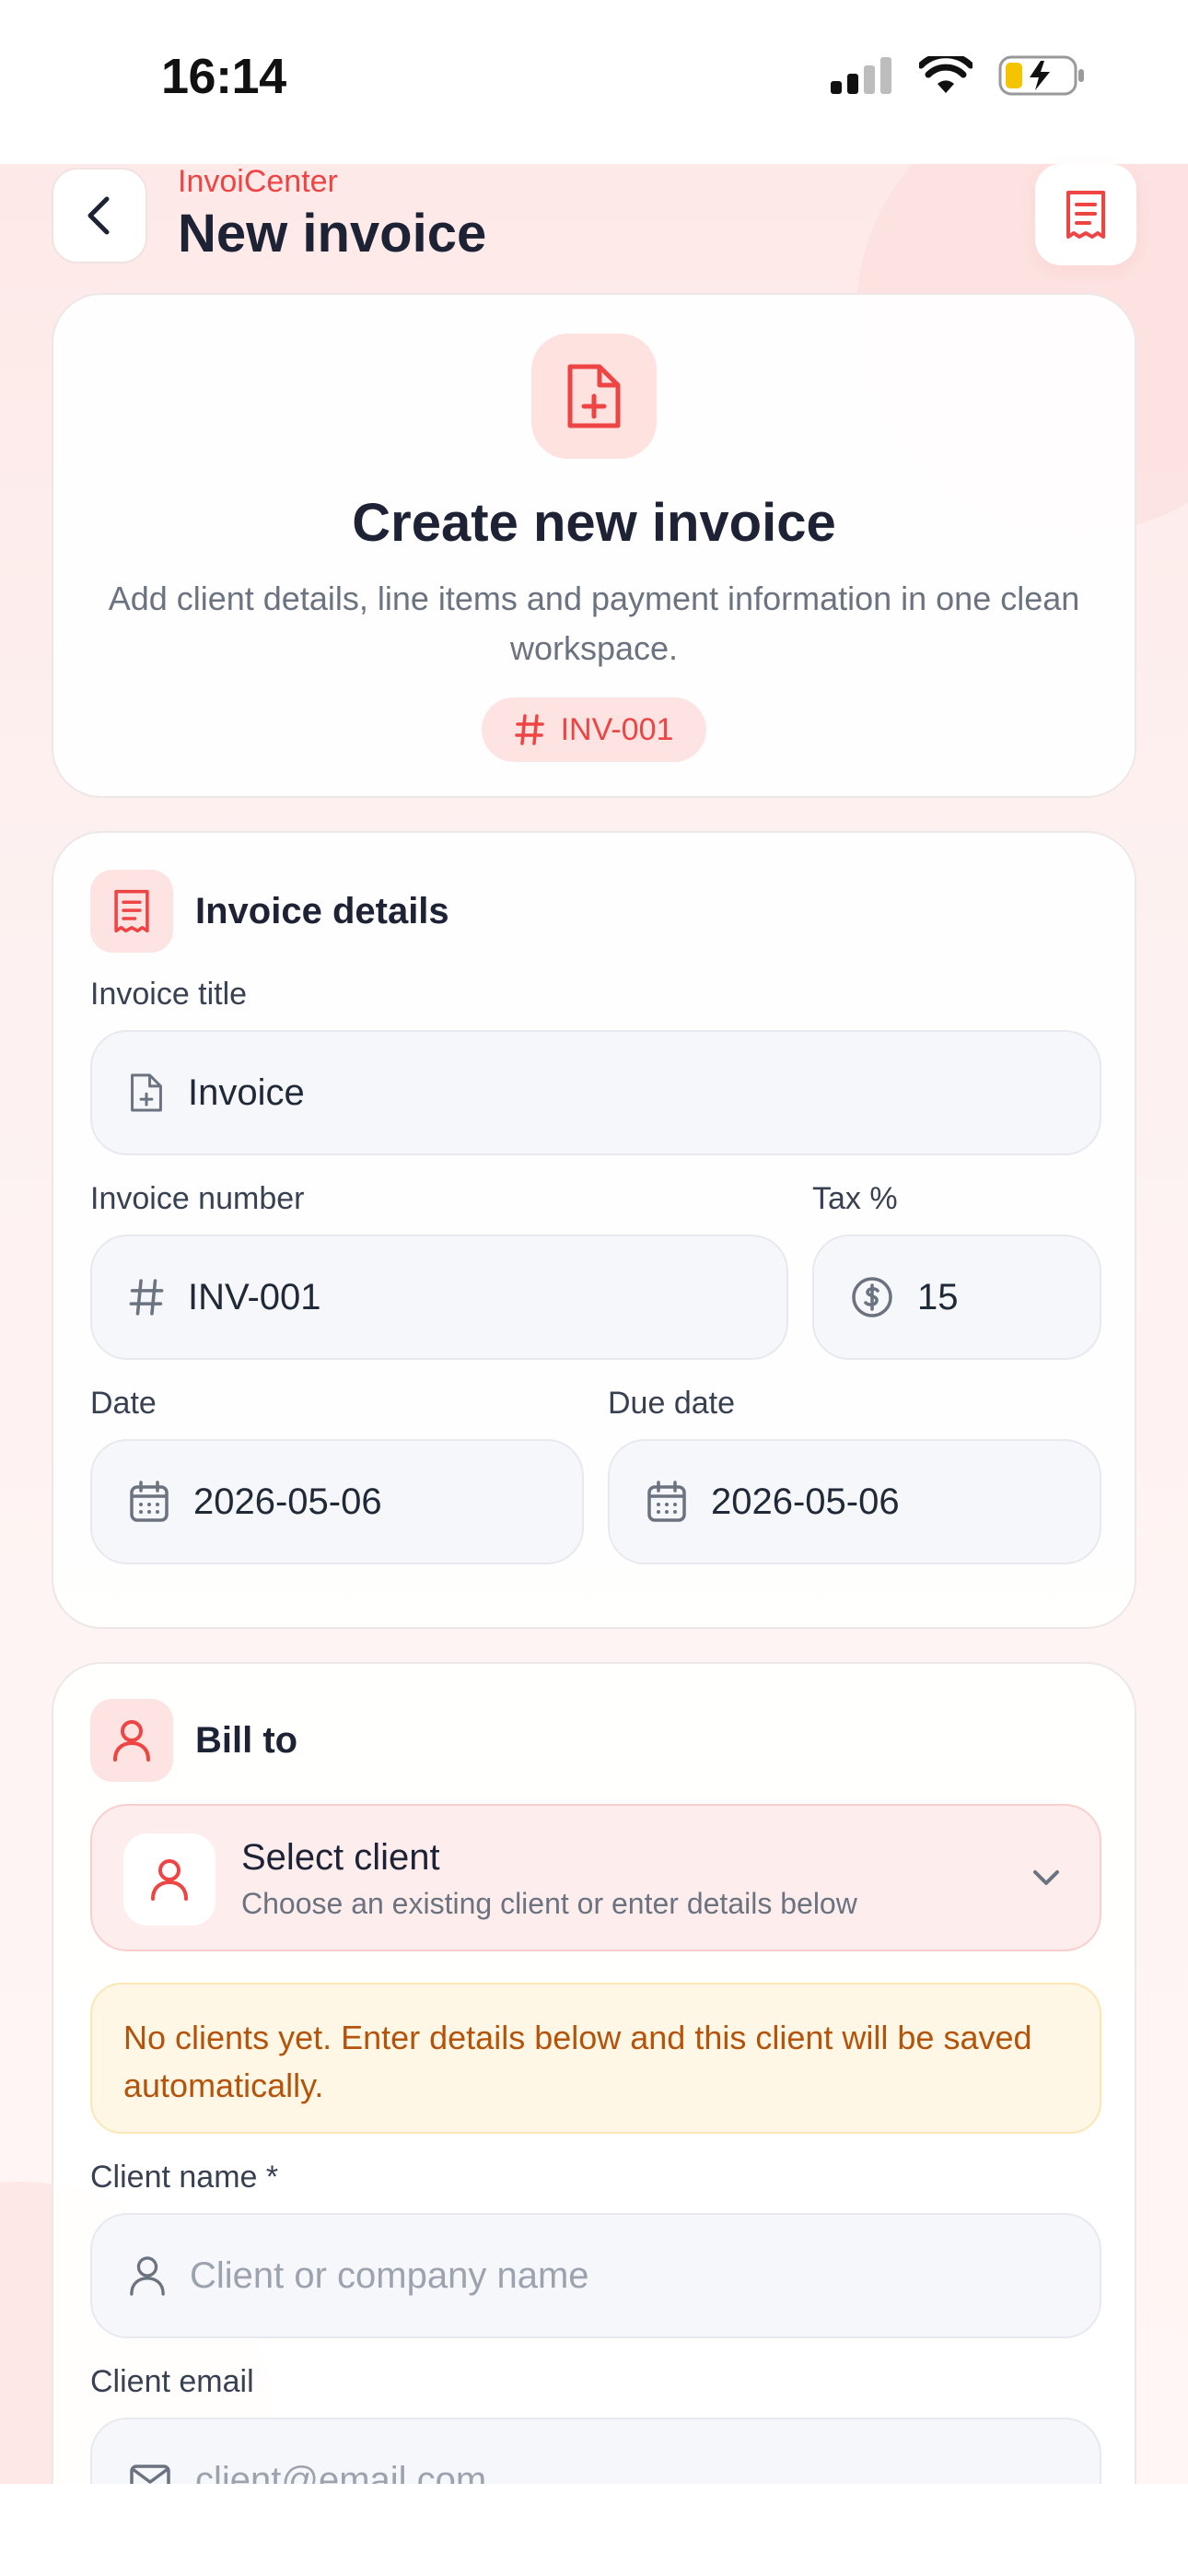  I want to click on due-date-field: 2026-05-06, so click(854, 1501).